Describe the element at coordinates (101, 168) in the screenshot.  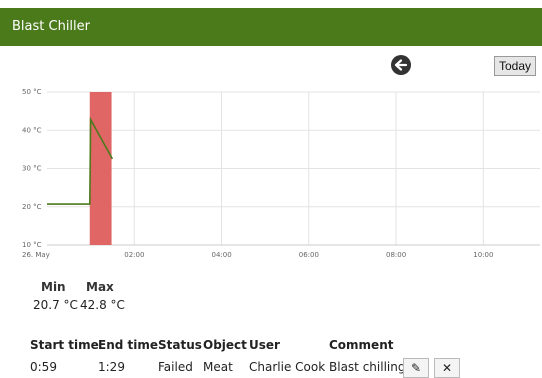
I see `failed-period-band` at that location.